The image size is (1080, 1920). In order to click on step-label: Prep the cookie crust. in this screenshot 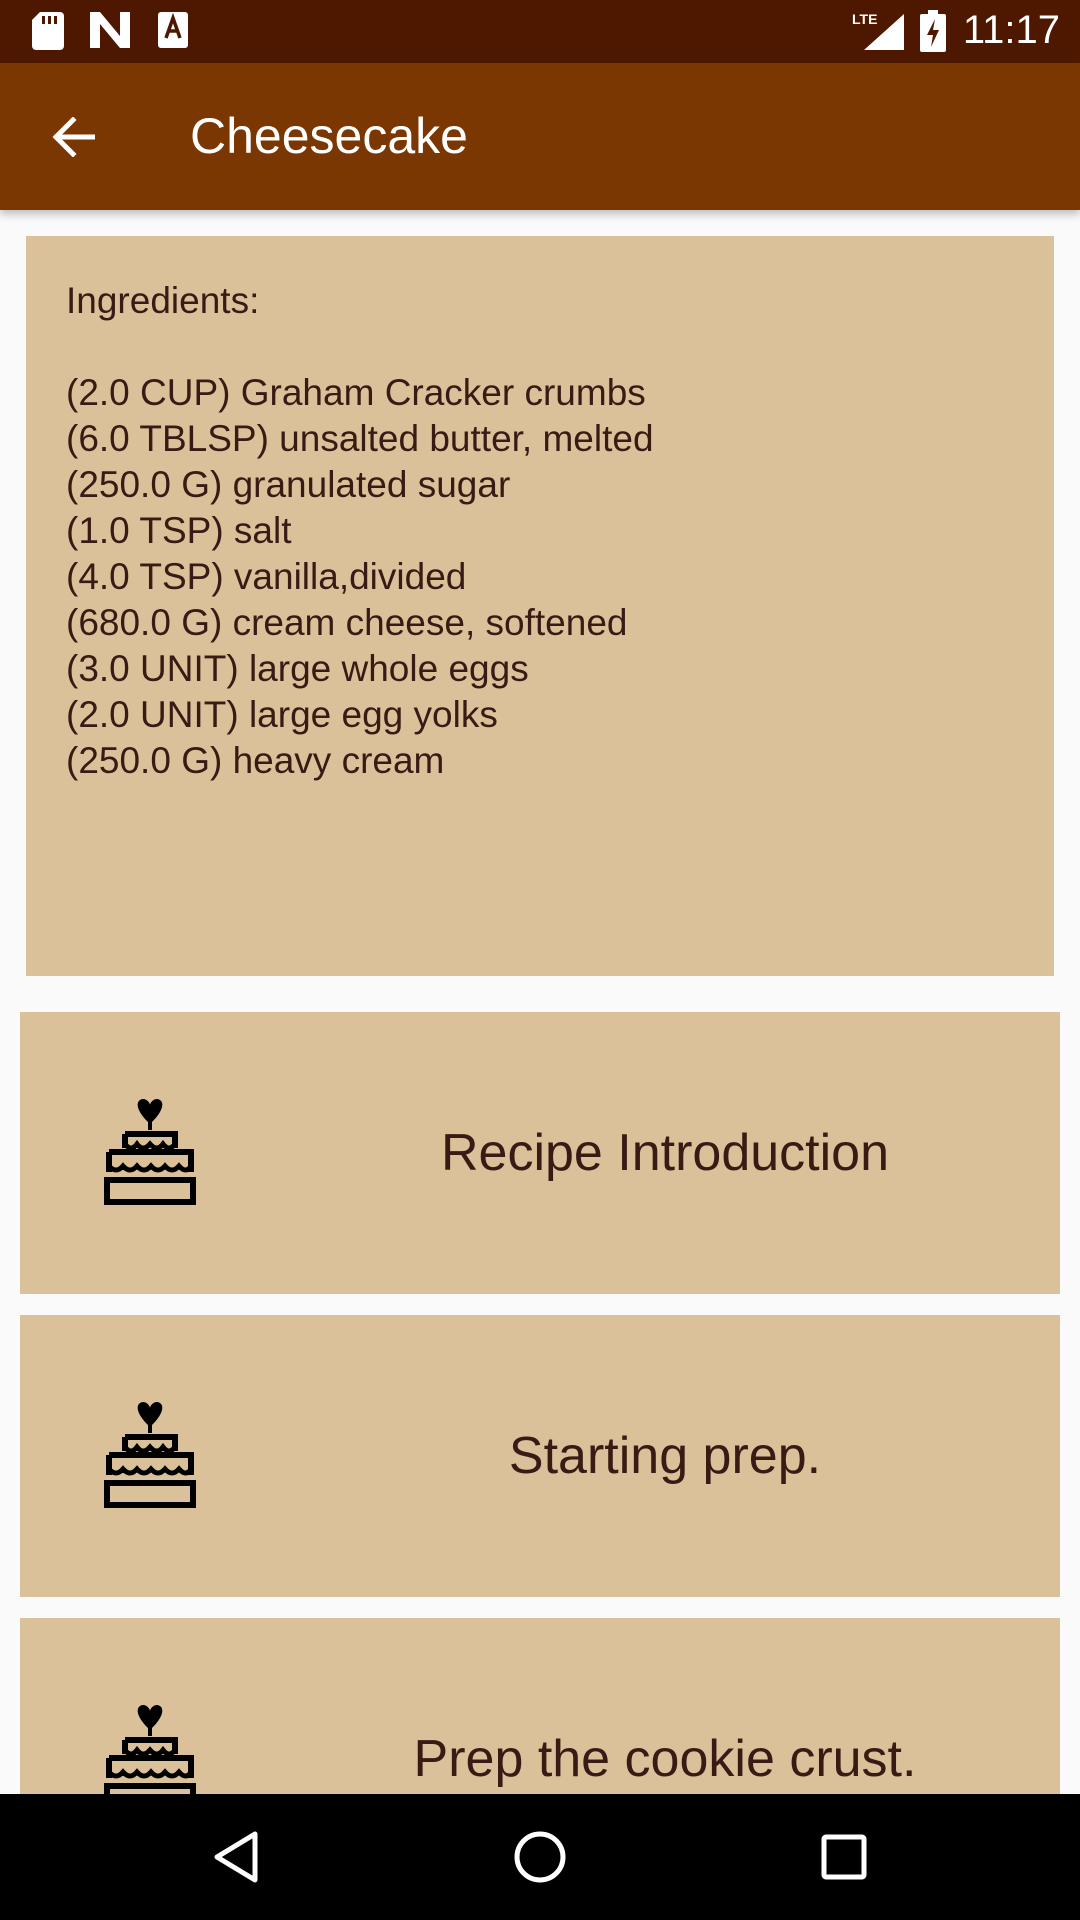, I will do `click(665, 1759)`.